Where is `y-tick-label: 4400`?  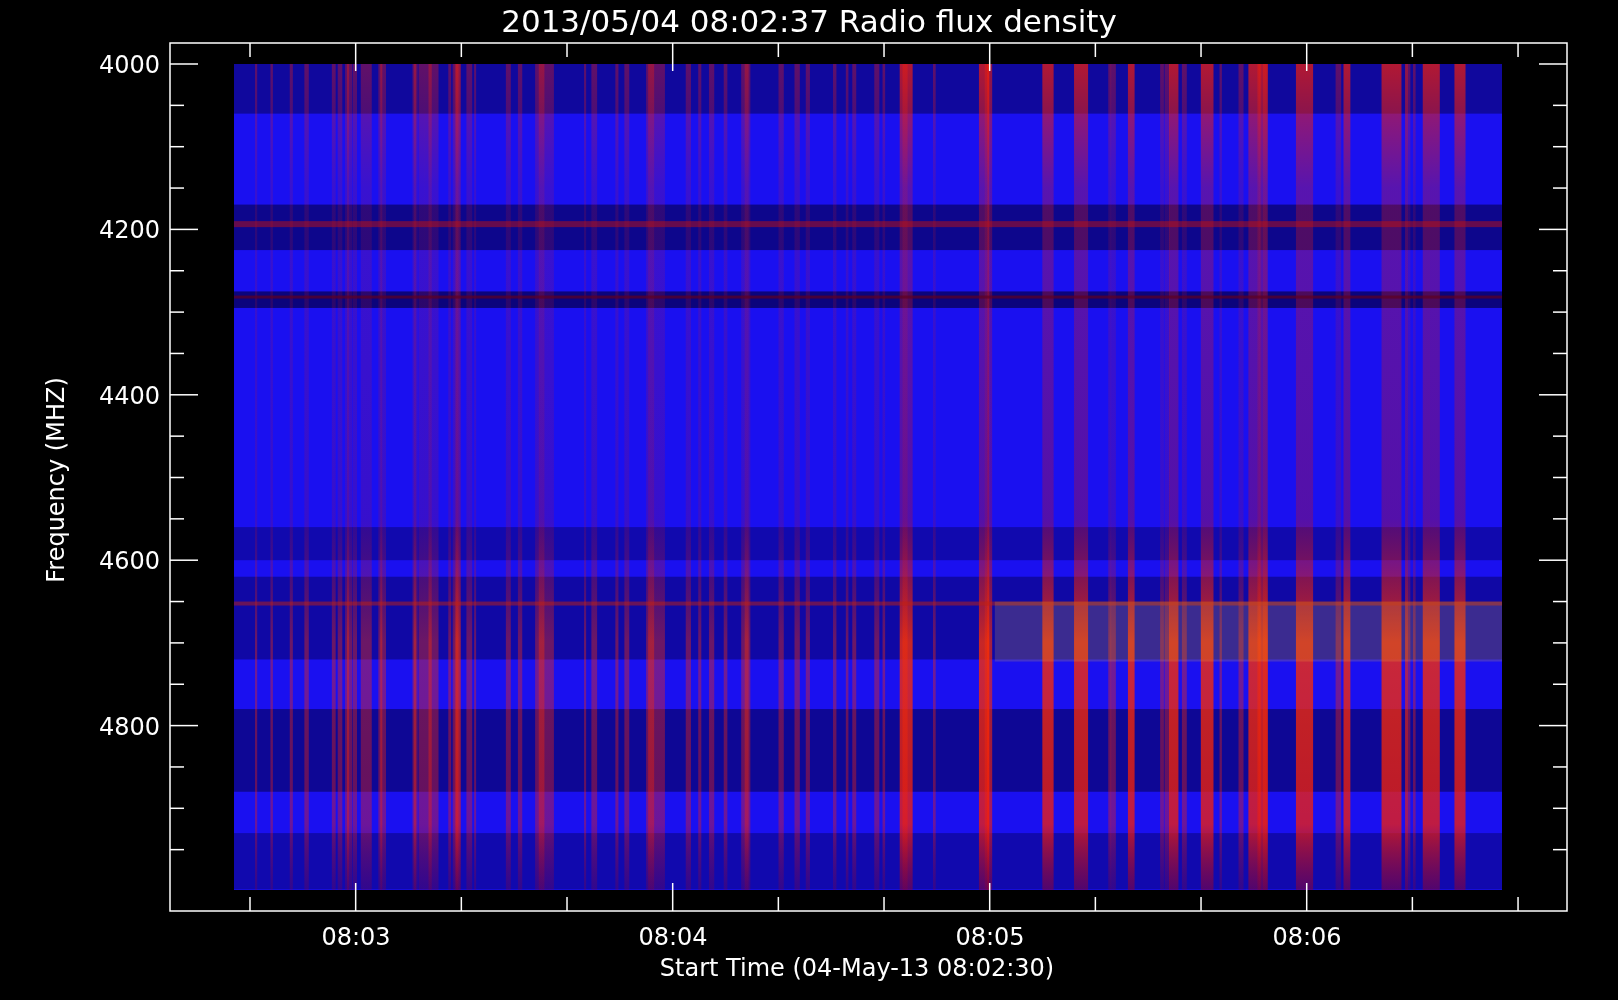
y-tick-label: 4400 is located at coordinates (129, 395).